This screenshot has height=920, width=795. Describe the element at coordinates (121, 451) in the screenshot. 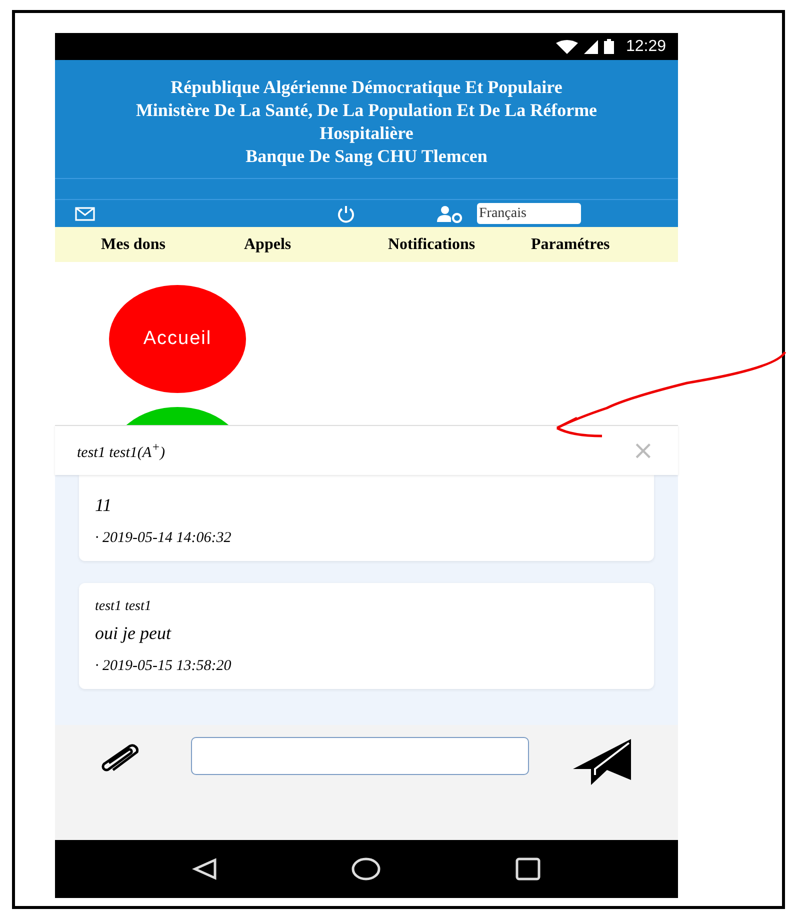

I see `chat-title: test1 test1(A$^{+}$)` at that location.